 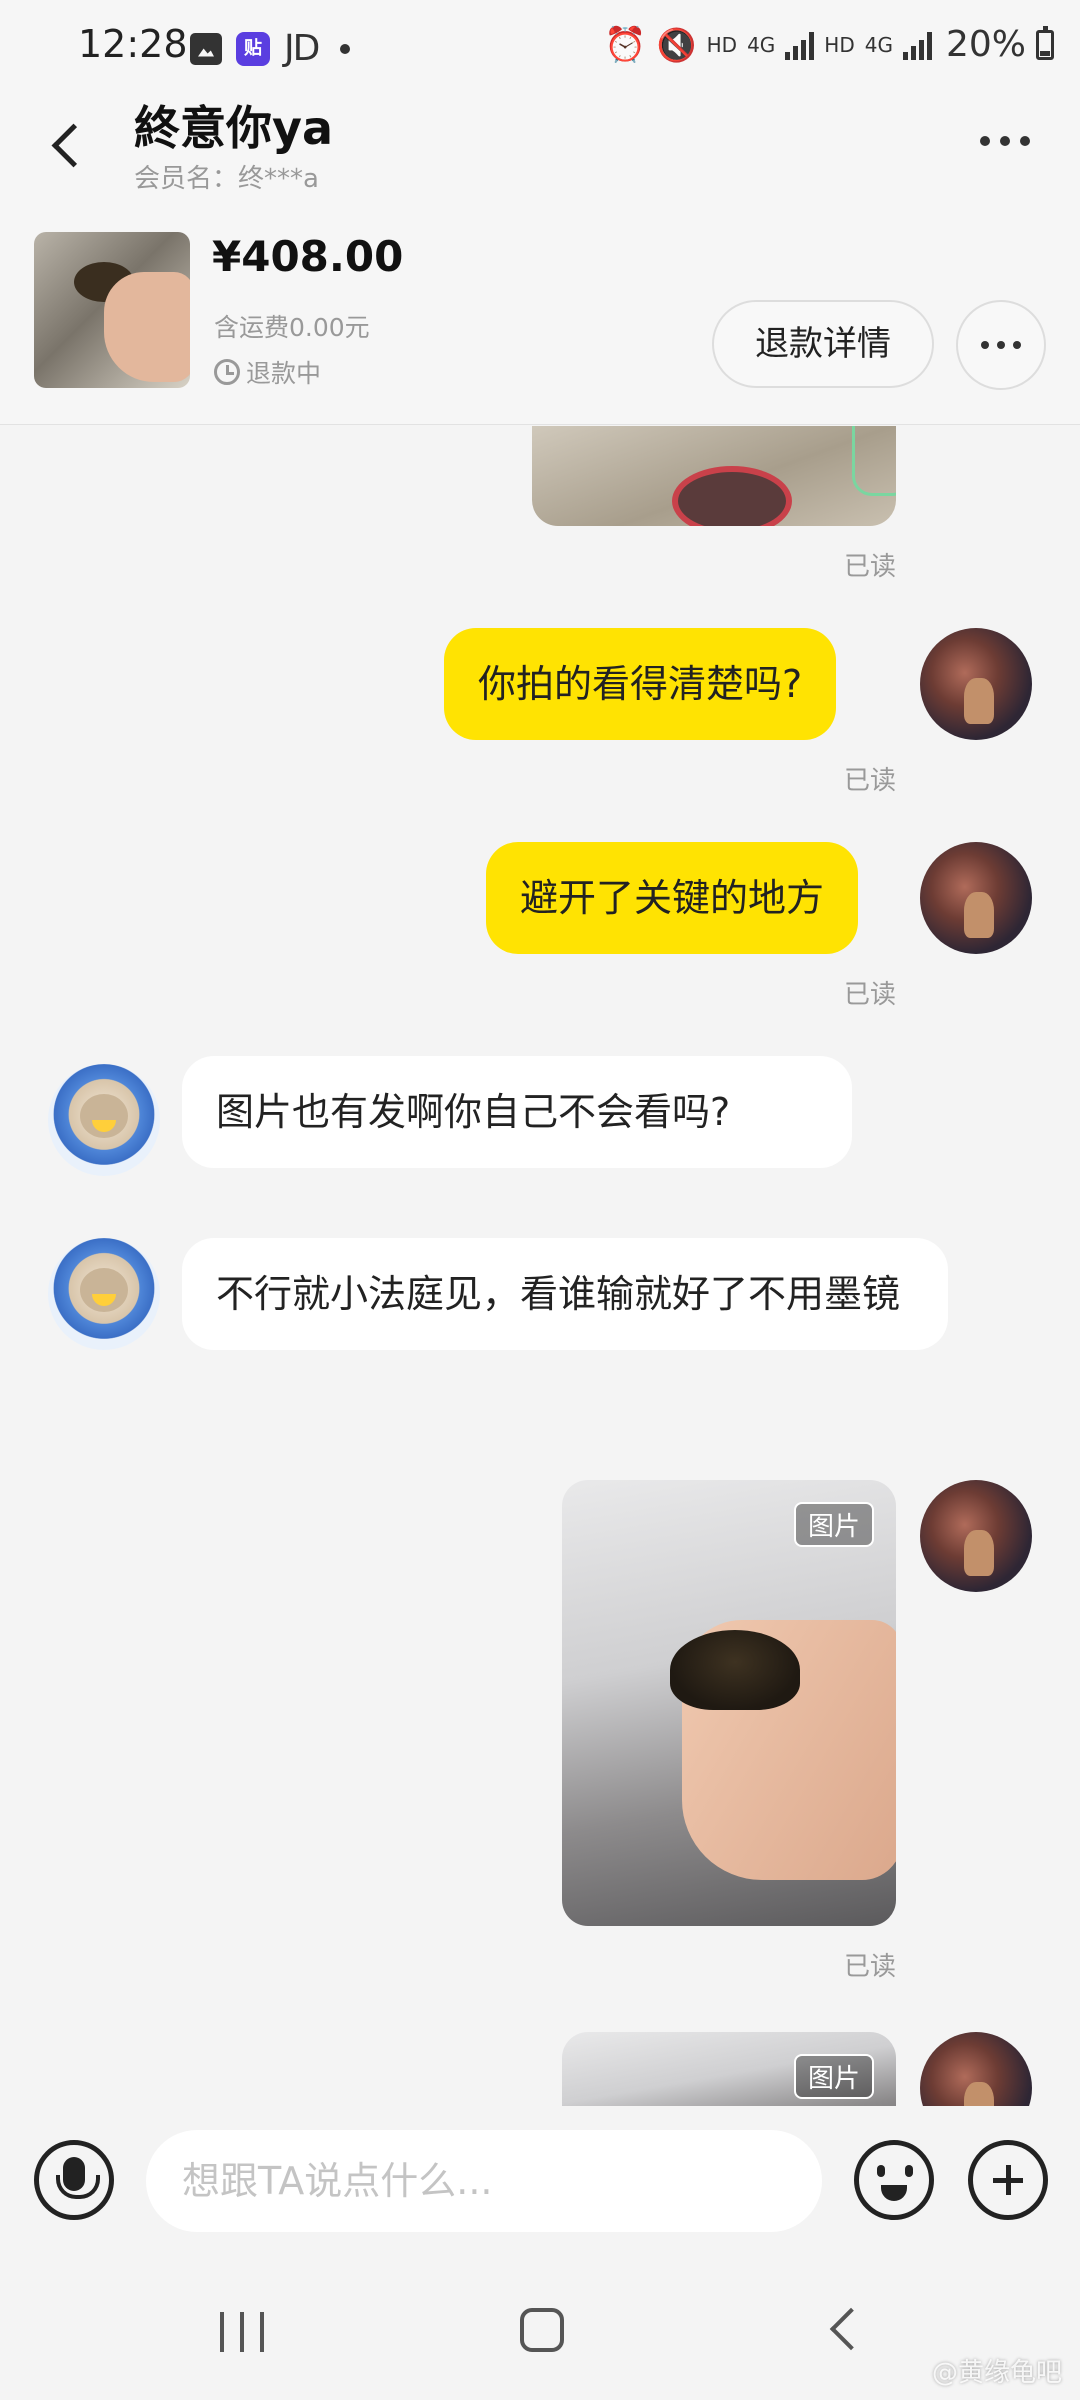 What do you see at coordinates (206, 48) in the screenshot?
I see `gallery-notification-icon` at bounding box center [206, 48].